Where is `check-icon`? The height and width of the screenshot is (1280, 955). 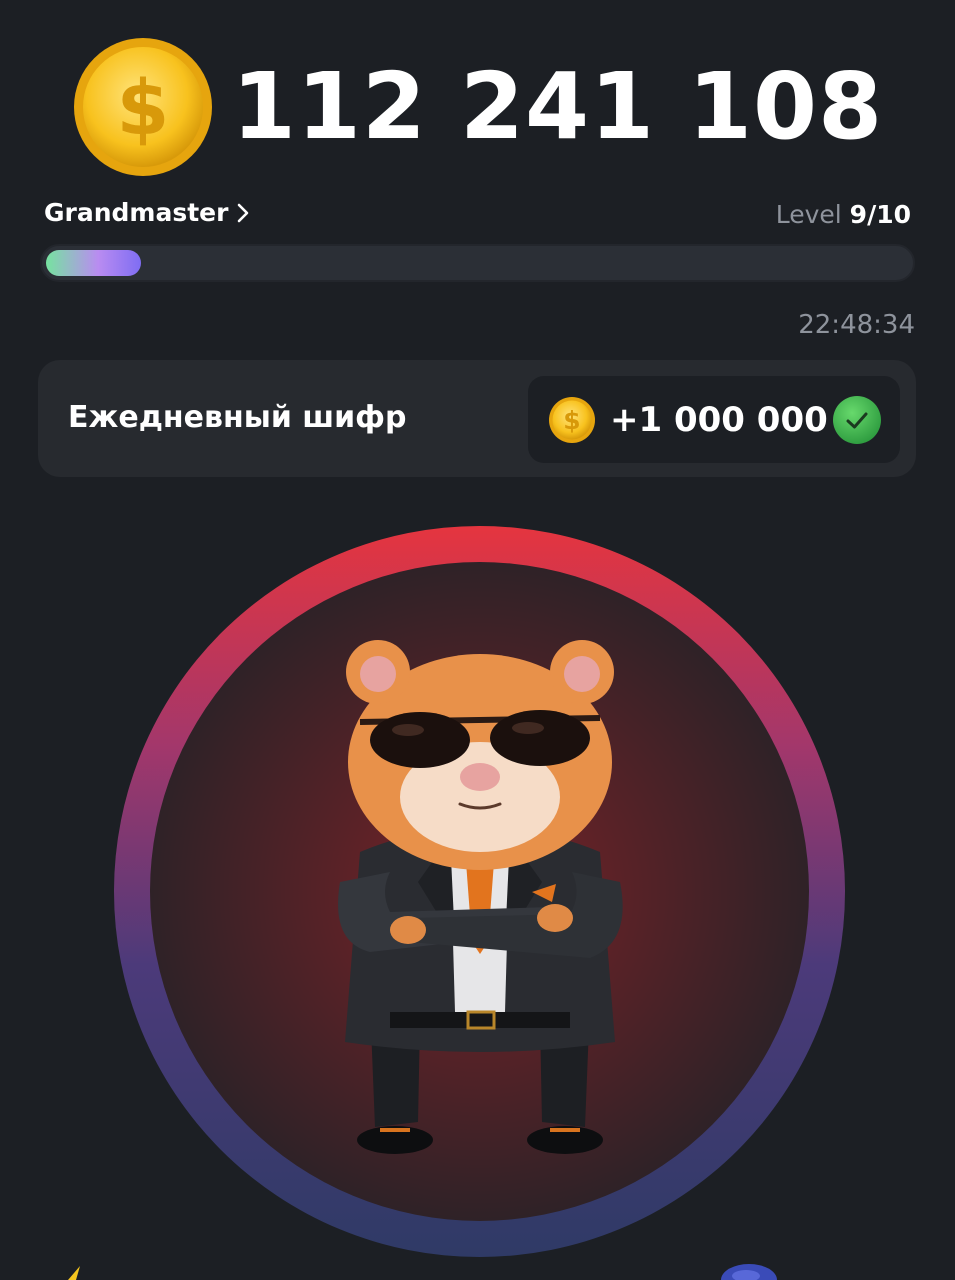
check-icon is located at coordinates (857, 419).